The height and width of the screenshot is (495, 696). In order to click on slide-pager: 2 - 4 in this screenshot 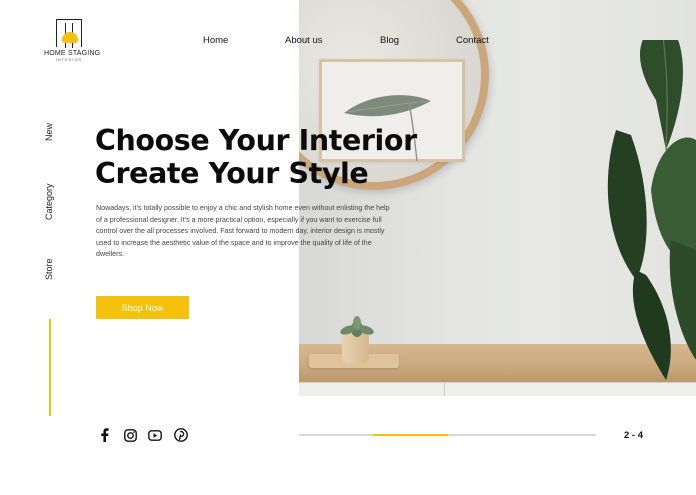, I will do `click(634, 435)`.